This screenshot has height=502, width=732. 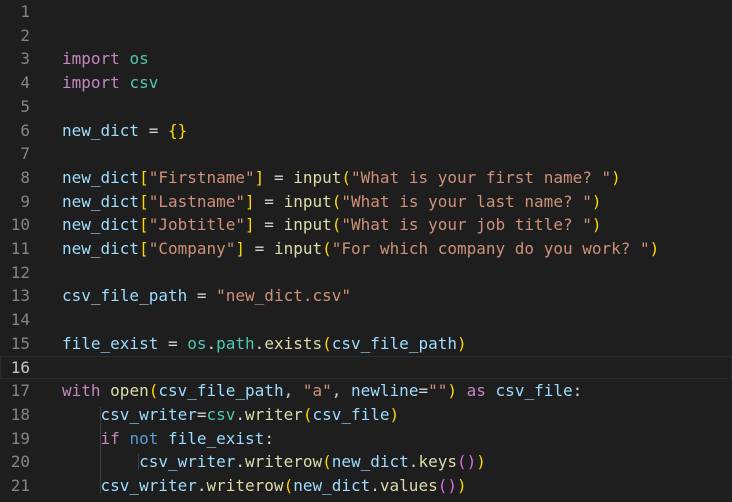 What do you see at coordinates (250, 201) in the screenshot?
I see `code-token: ]` at bounding box center [250, 201].